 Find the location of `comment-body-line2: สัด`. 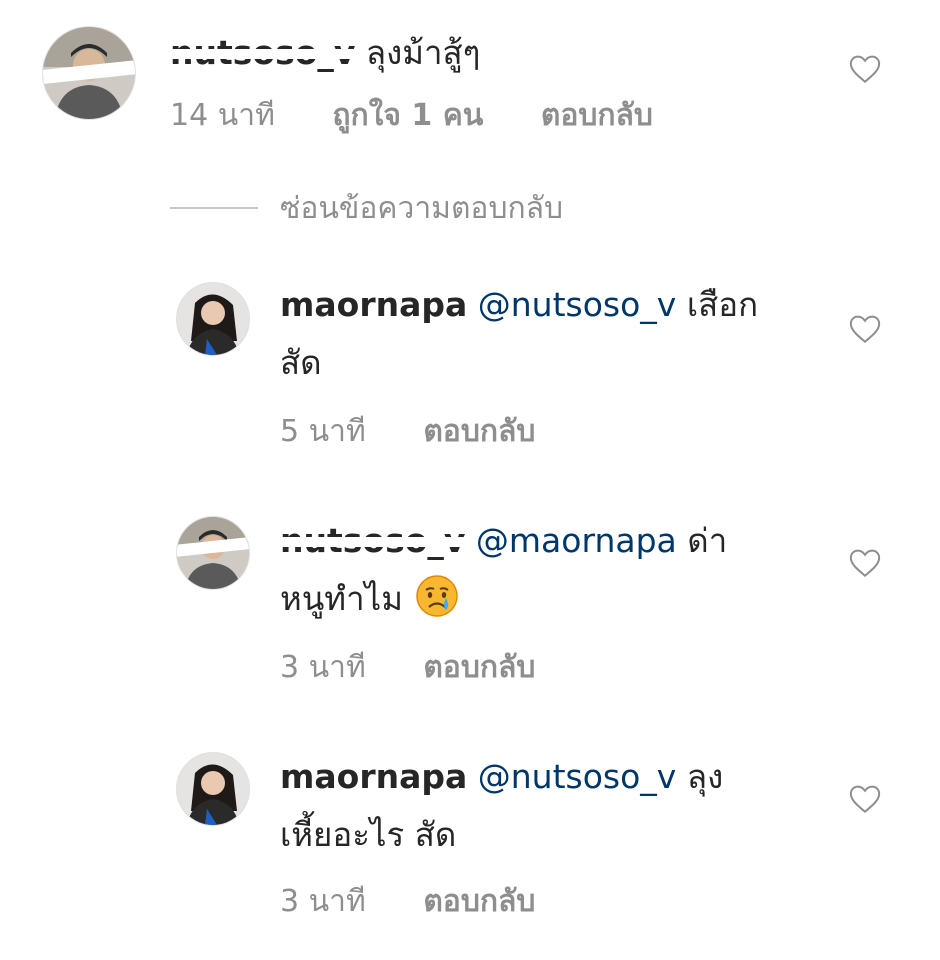

comment-body-line2: สัด is located at coordinates (301, 362).